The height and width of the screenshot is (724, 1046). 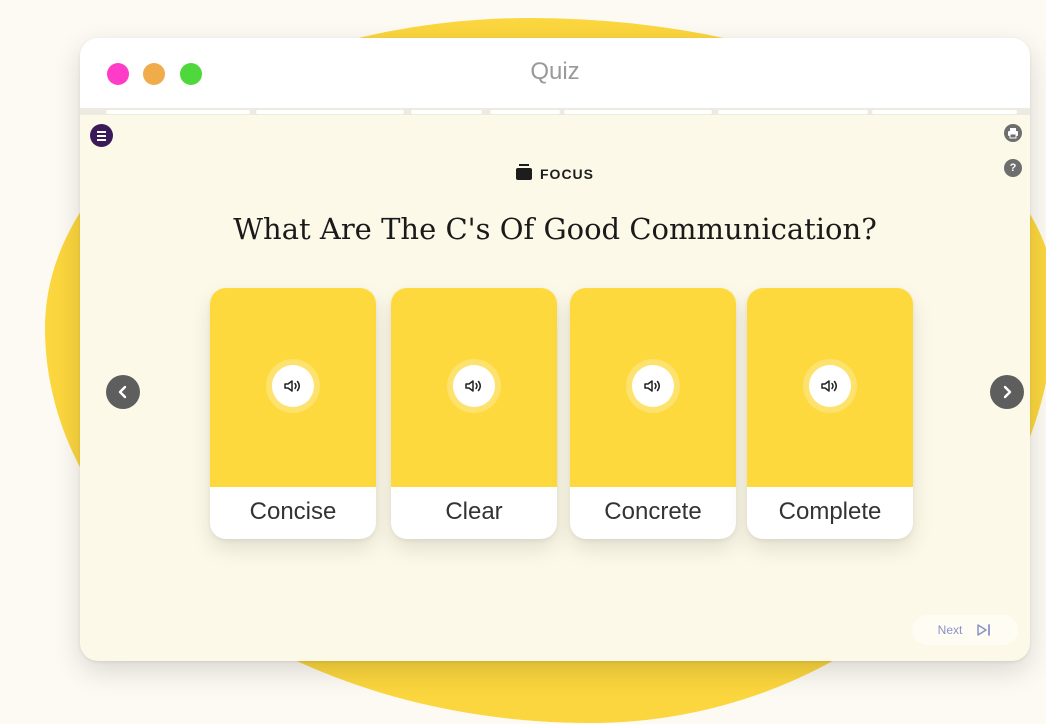 I want to click on window-title: Quiz, so click(x=555, y=71).